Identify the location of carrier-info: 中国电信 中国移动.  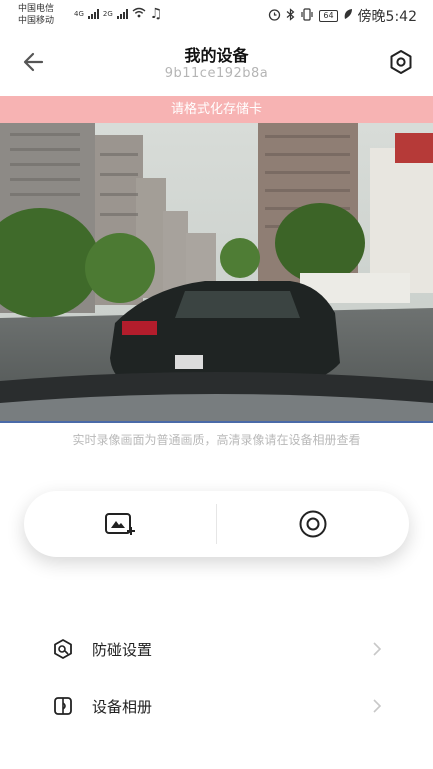
(36, 15).